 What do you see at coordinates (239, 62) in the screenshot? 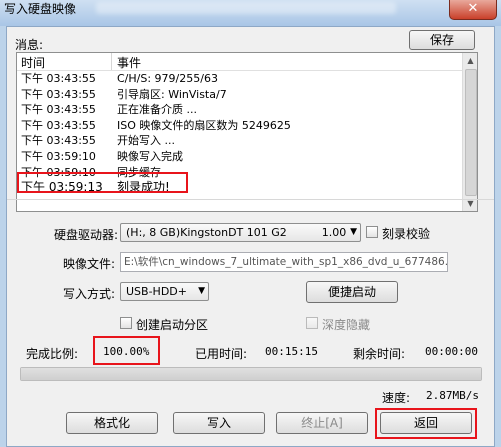
I see `log-header: 时间 事件` at bounding box center [239, 62].